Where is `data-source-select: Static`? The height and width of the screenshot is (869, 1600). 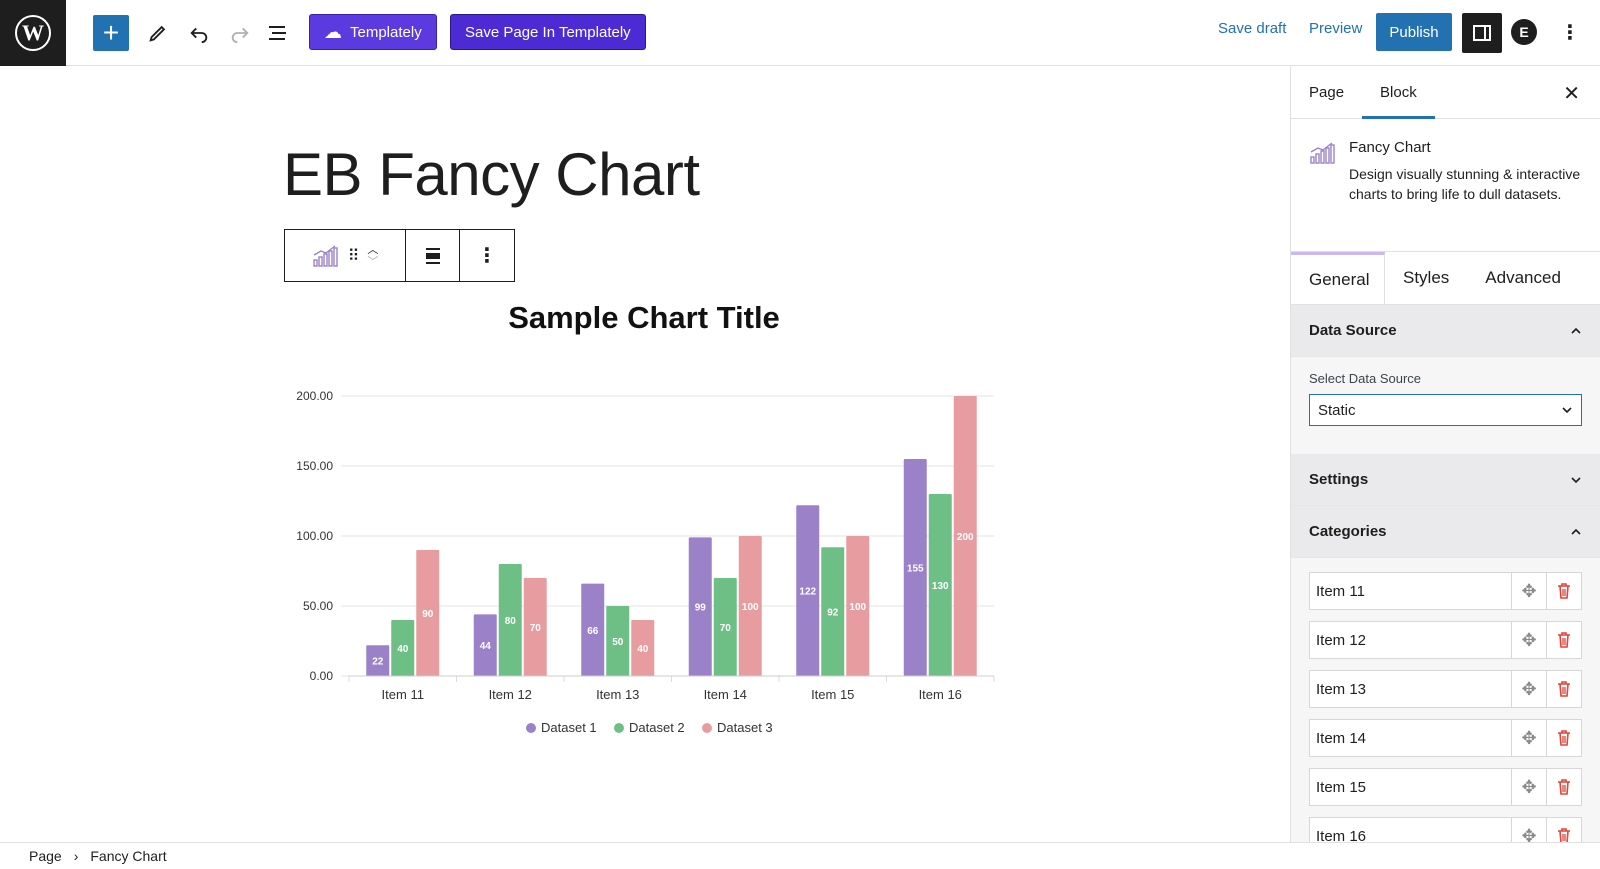
data-source-select: Static is located at coordinates (1445, 410).